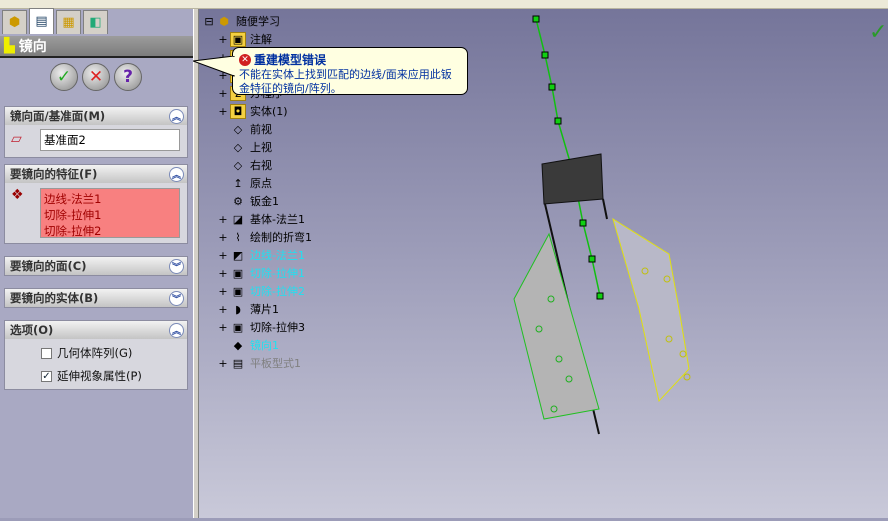  Describe the element at coordinates (238, 111) in the screenshot. I see `feature-icon: ◘` at that location.